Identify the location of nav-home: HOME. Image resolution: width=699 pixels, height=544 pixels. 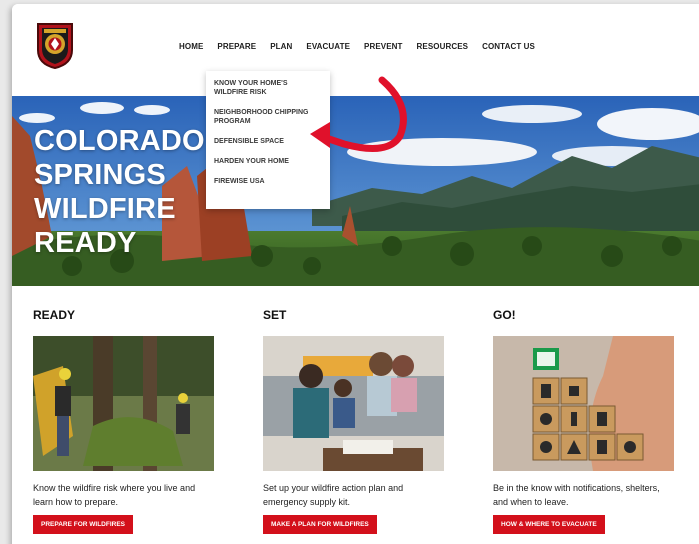
(191, 46).